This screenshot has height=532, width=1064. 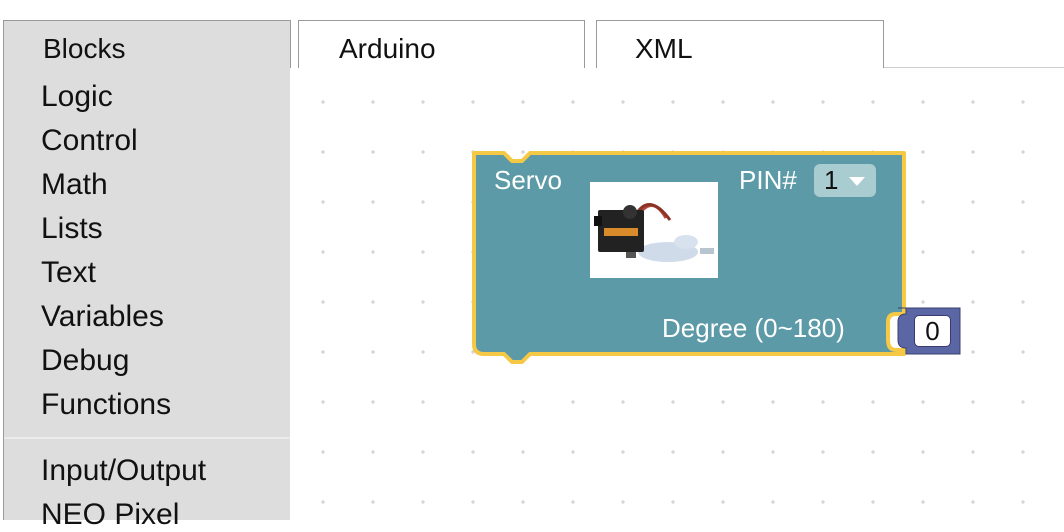 What do you see at coordinates (85, 361) in the screenshot?
I see `category-debug: Debug` at bounding box center [85, 361].